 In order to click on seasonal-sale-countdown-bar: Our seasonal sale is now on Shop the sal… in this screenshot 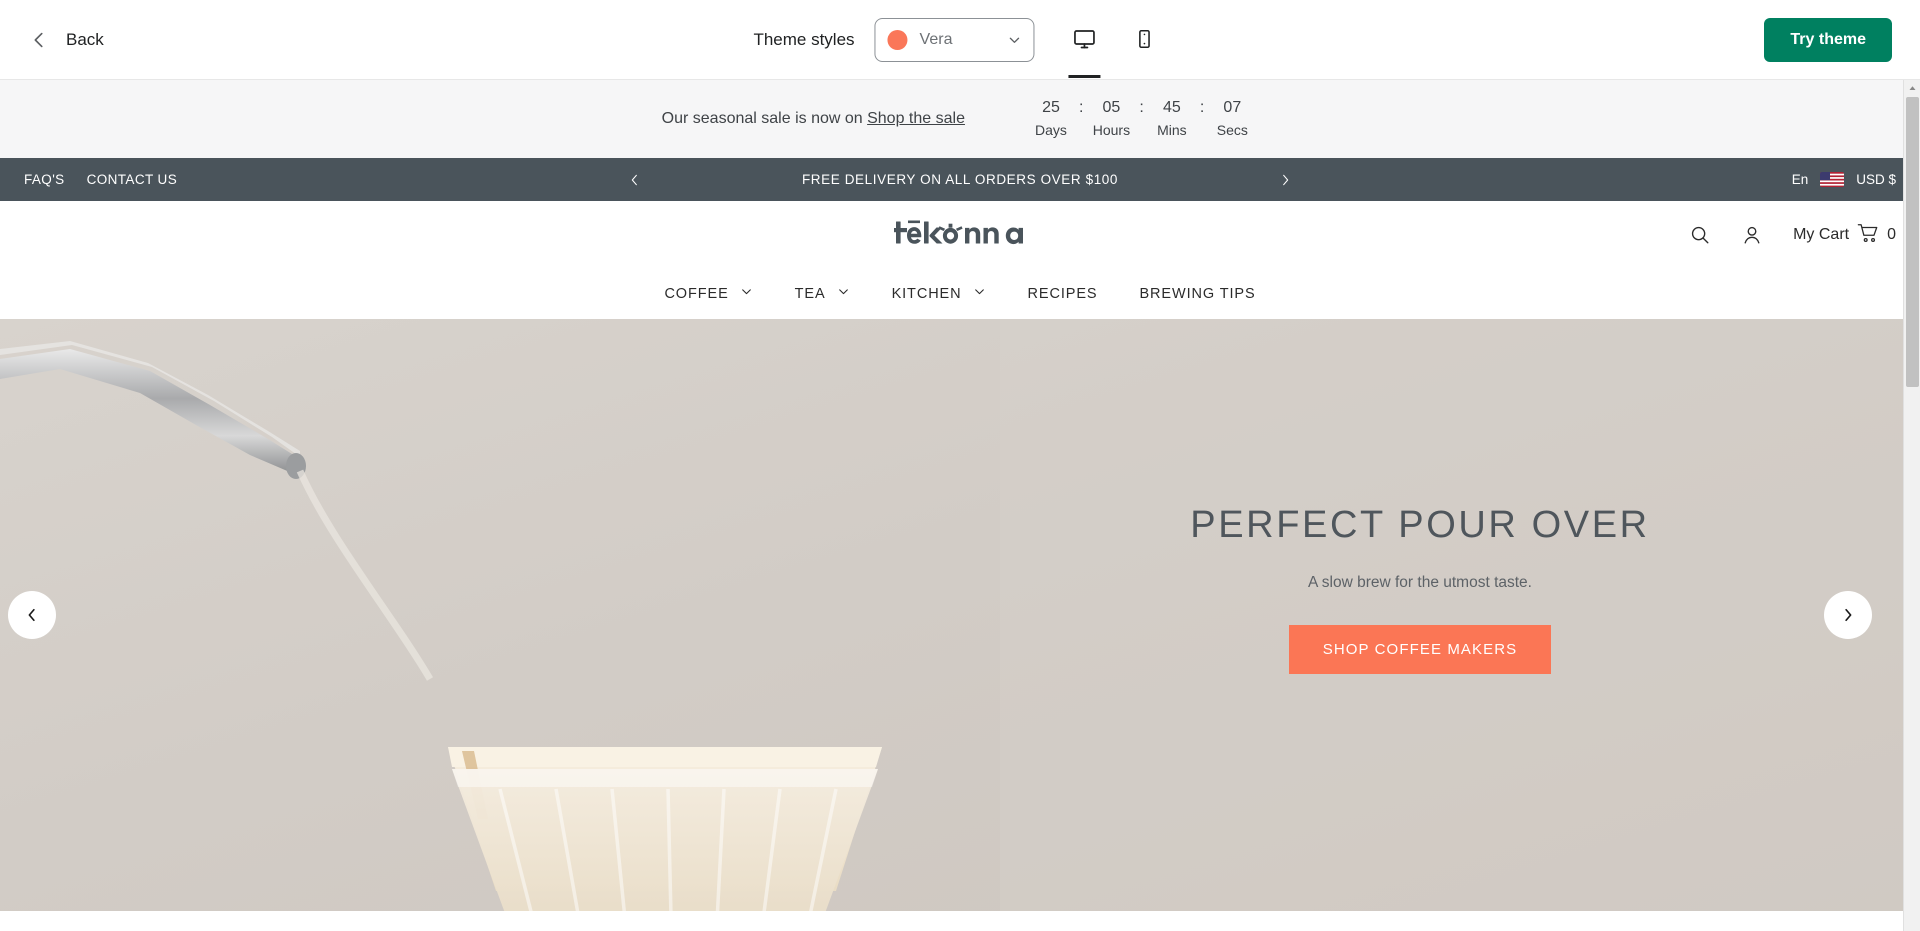, I will do `click(960, 119)`.